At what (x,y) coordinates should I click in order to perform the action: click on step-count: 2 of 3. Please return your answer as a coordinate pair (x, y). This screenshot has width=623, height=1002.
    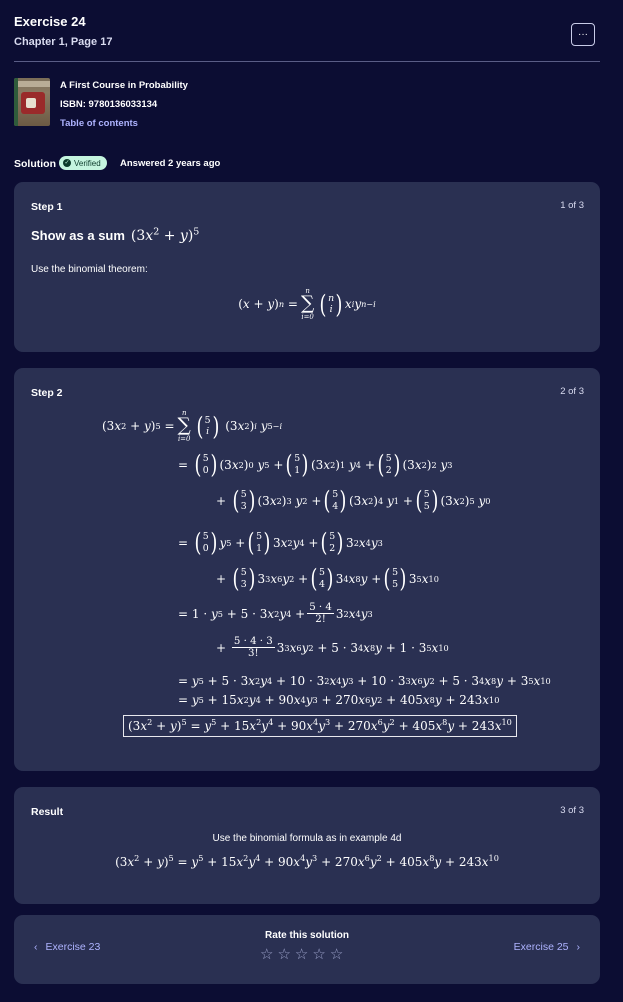
    Looking at the image, I should click on (572, 391).